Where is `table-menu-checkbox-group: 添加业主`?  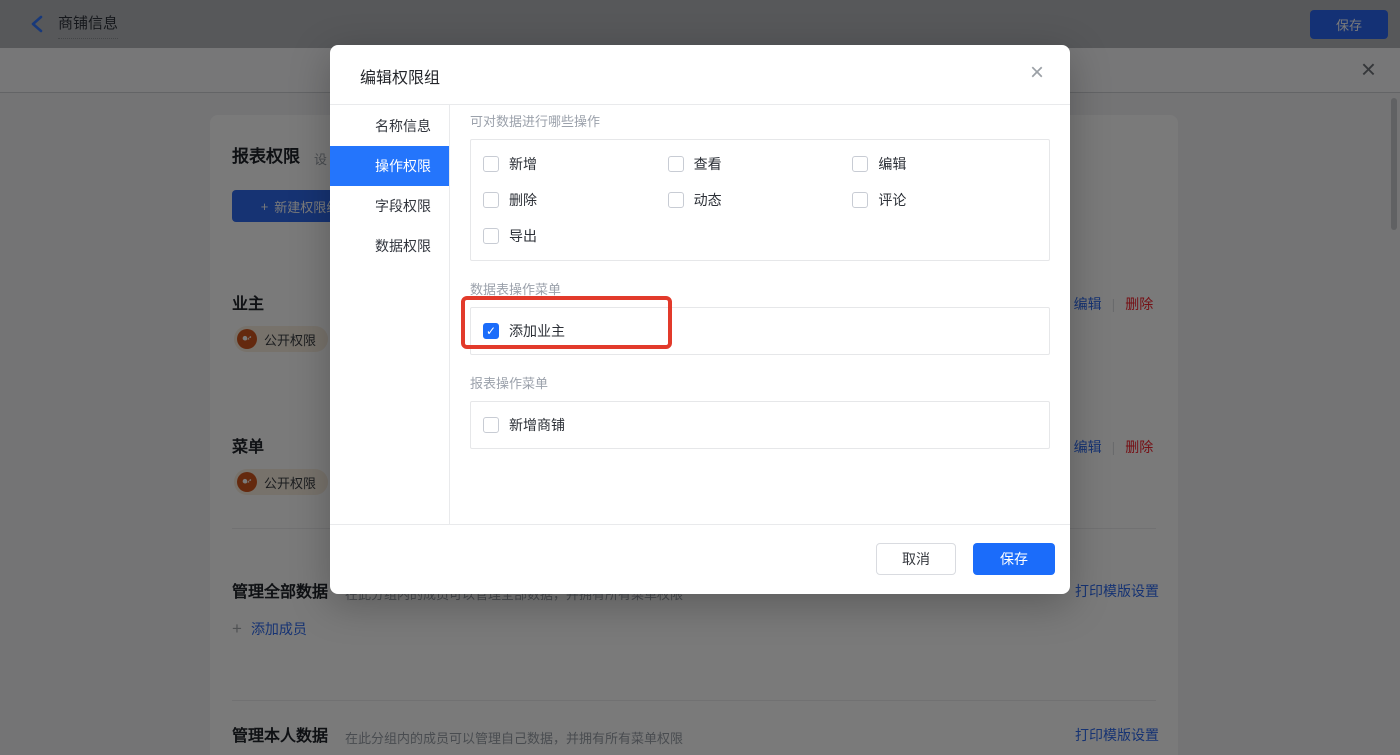
table-menu-checkbox-group: 添加业主 is located at coordinates (760, 331).